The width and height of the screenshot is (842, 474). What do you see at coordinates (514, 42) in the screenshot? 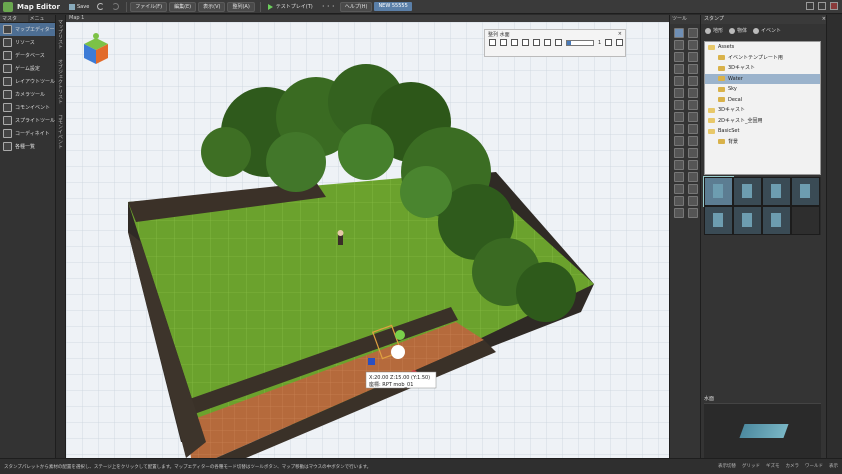
I see `flatten-icon` at bounding box center [514, 42].